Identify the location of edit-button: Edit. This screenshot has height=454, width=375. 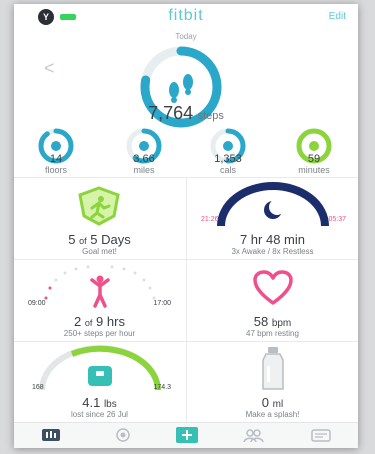
(337, 16).